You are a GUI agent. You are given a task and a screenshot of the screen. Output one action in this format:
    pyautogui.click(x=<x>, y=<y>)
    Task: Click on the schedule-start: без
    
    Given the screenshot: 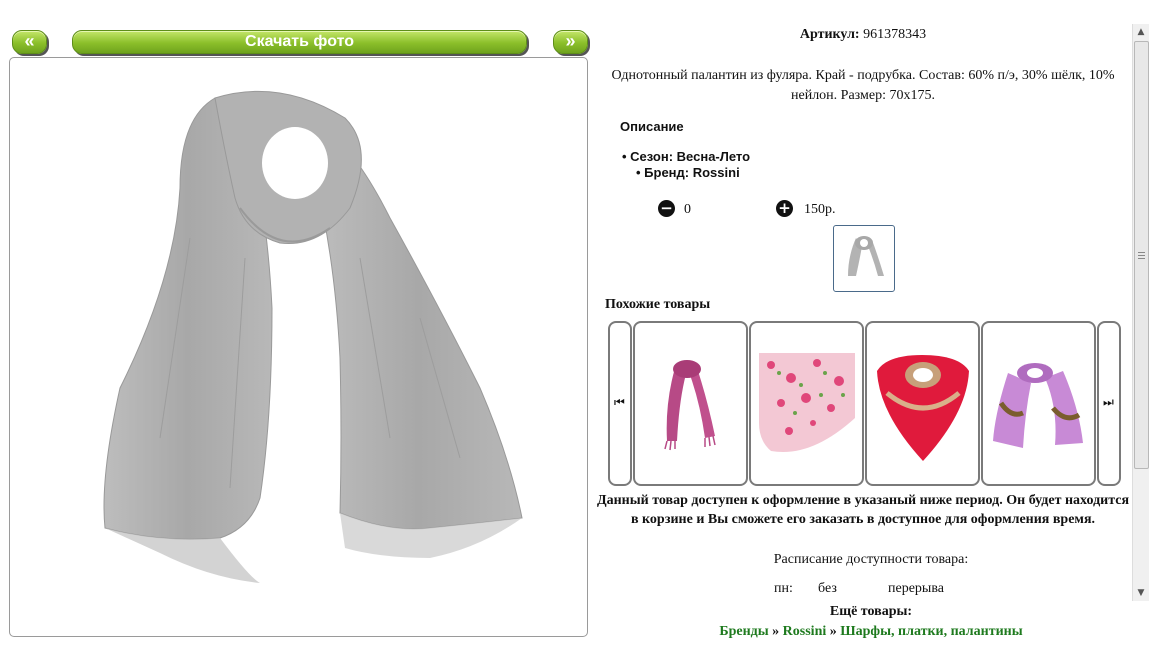 What is the action you would take?
    pyautogui.click(x=827, y=588)
    